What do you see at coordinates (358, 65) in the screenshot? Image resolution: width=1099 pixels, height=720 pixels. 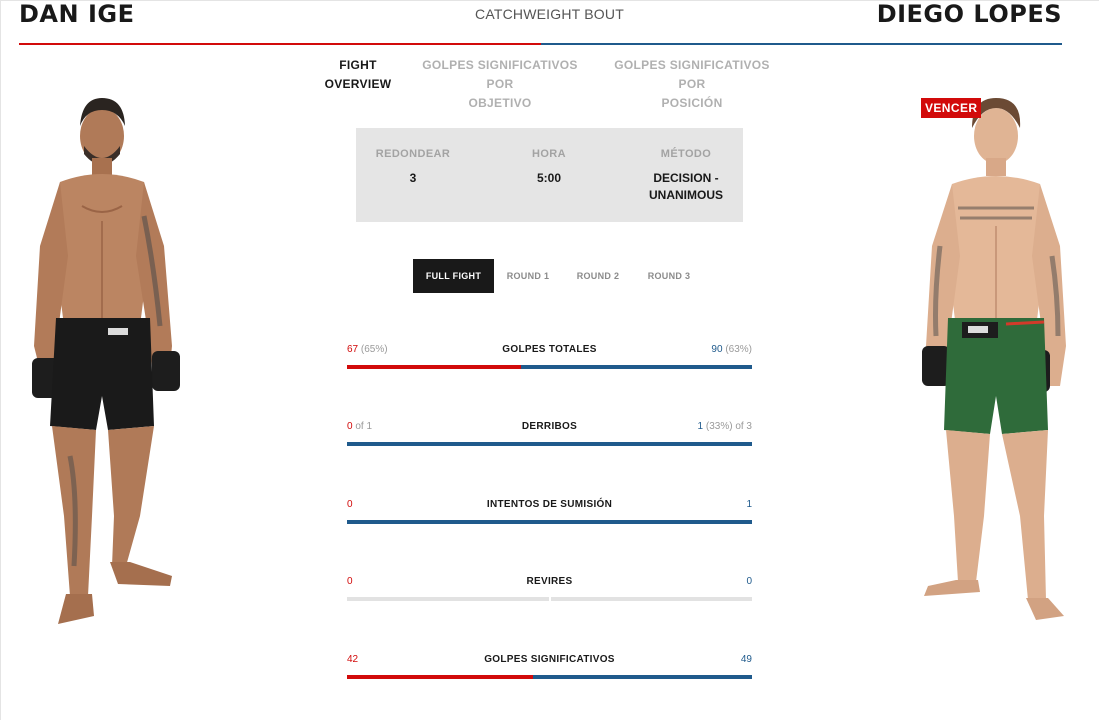 I see `tab-label-line1: FIGHT` at bounding box center [358, 65].